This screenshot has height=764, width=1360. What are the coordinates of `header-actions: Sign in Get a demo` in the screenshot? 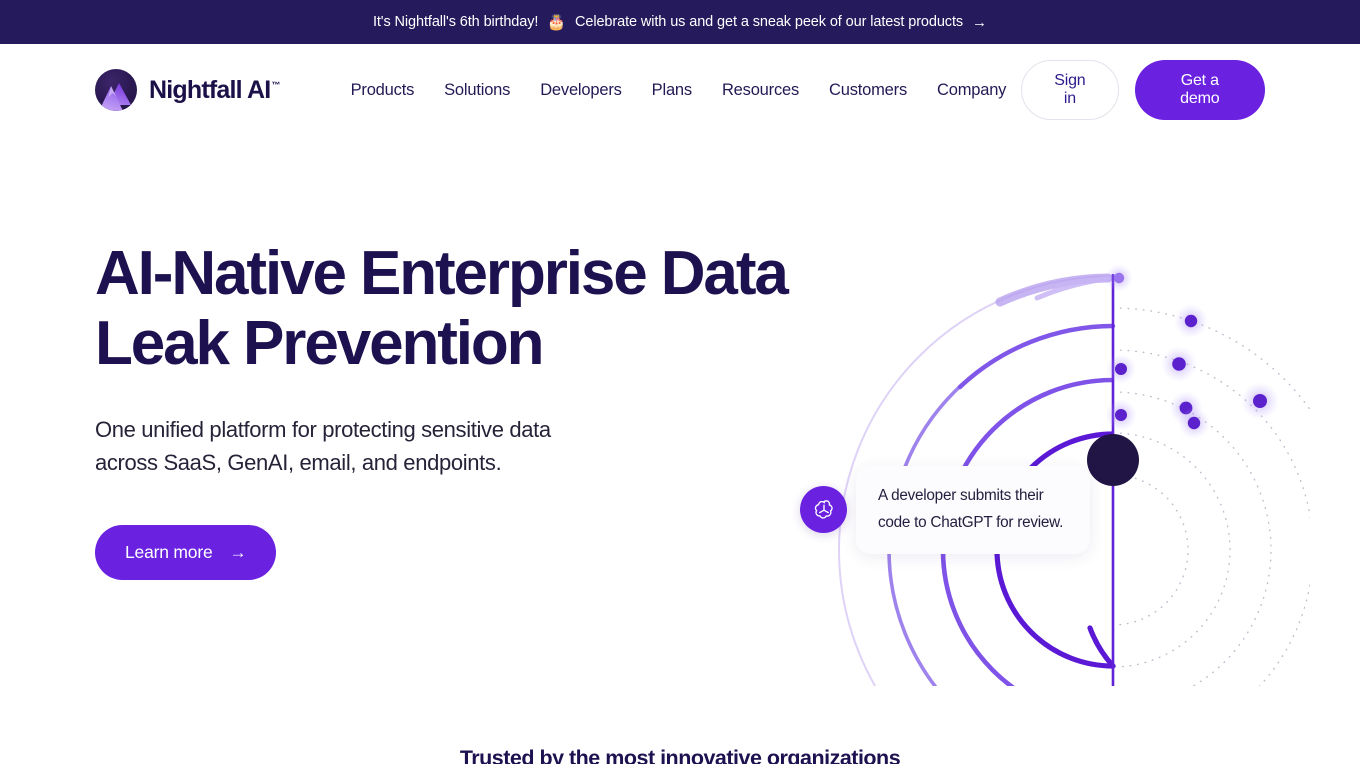 It's located at (1143, 90).